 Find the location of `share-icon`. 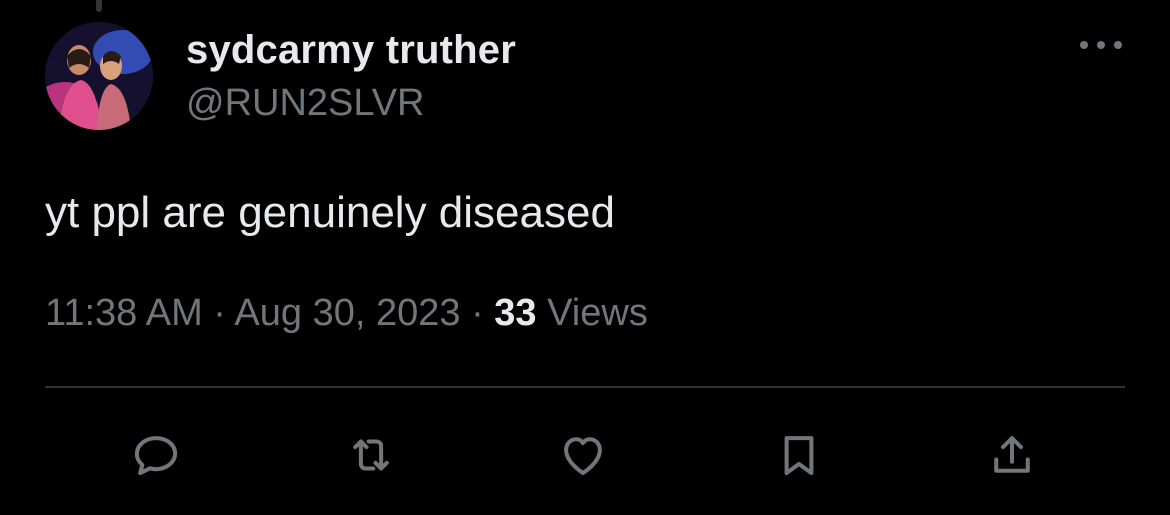

share-icon is located at coordinates (1012, 454).